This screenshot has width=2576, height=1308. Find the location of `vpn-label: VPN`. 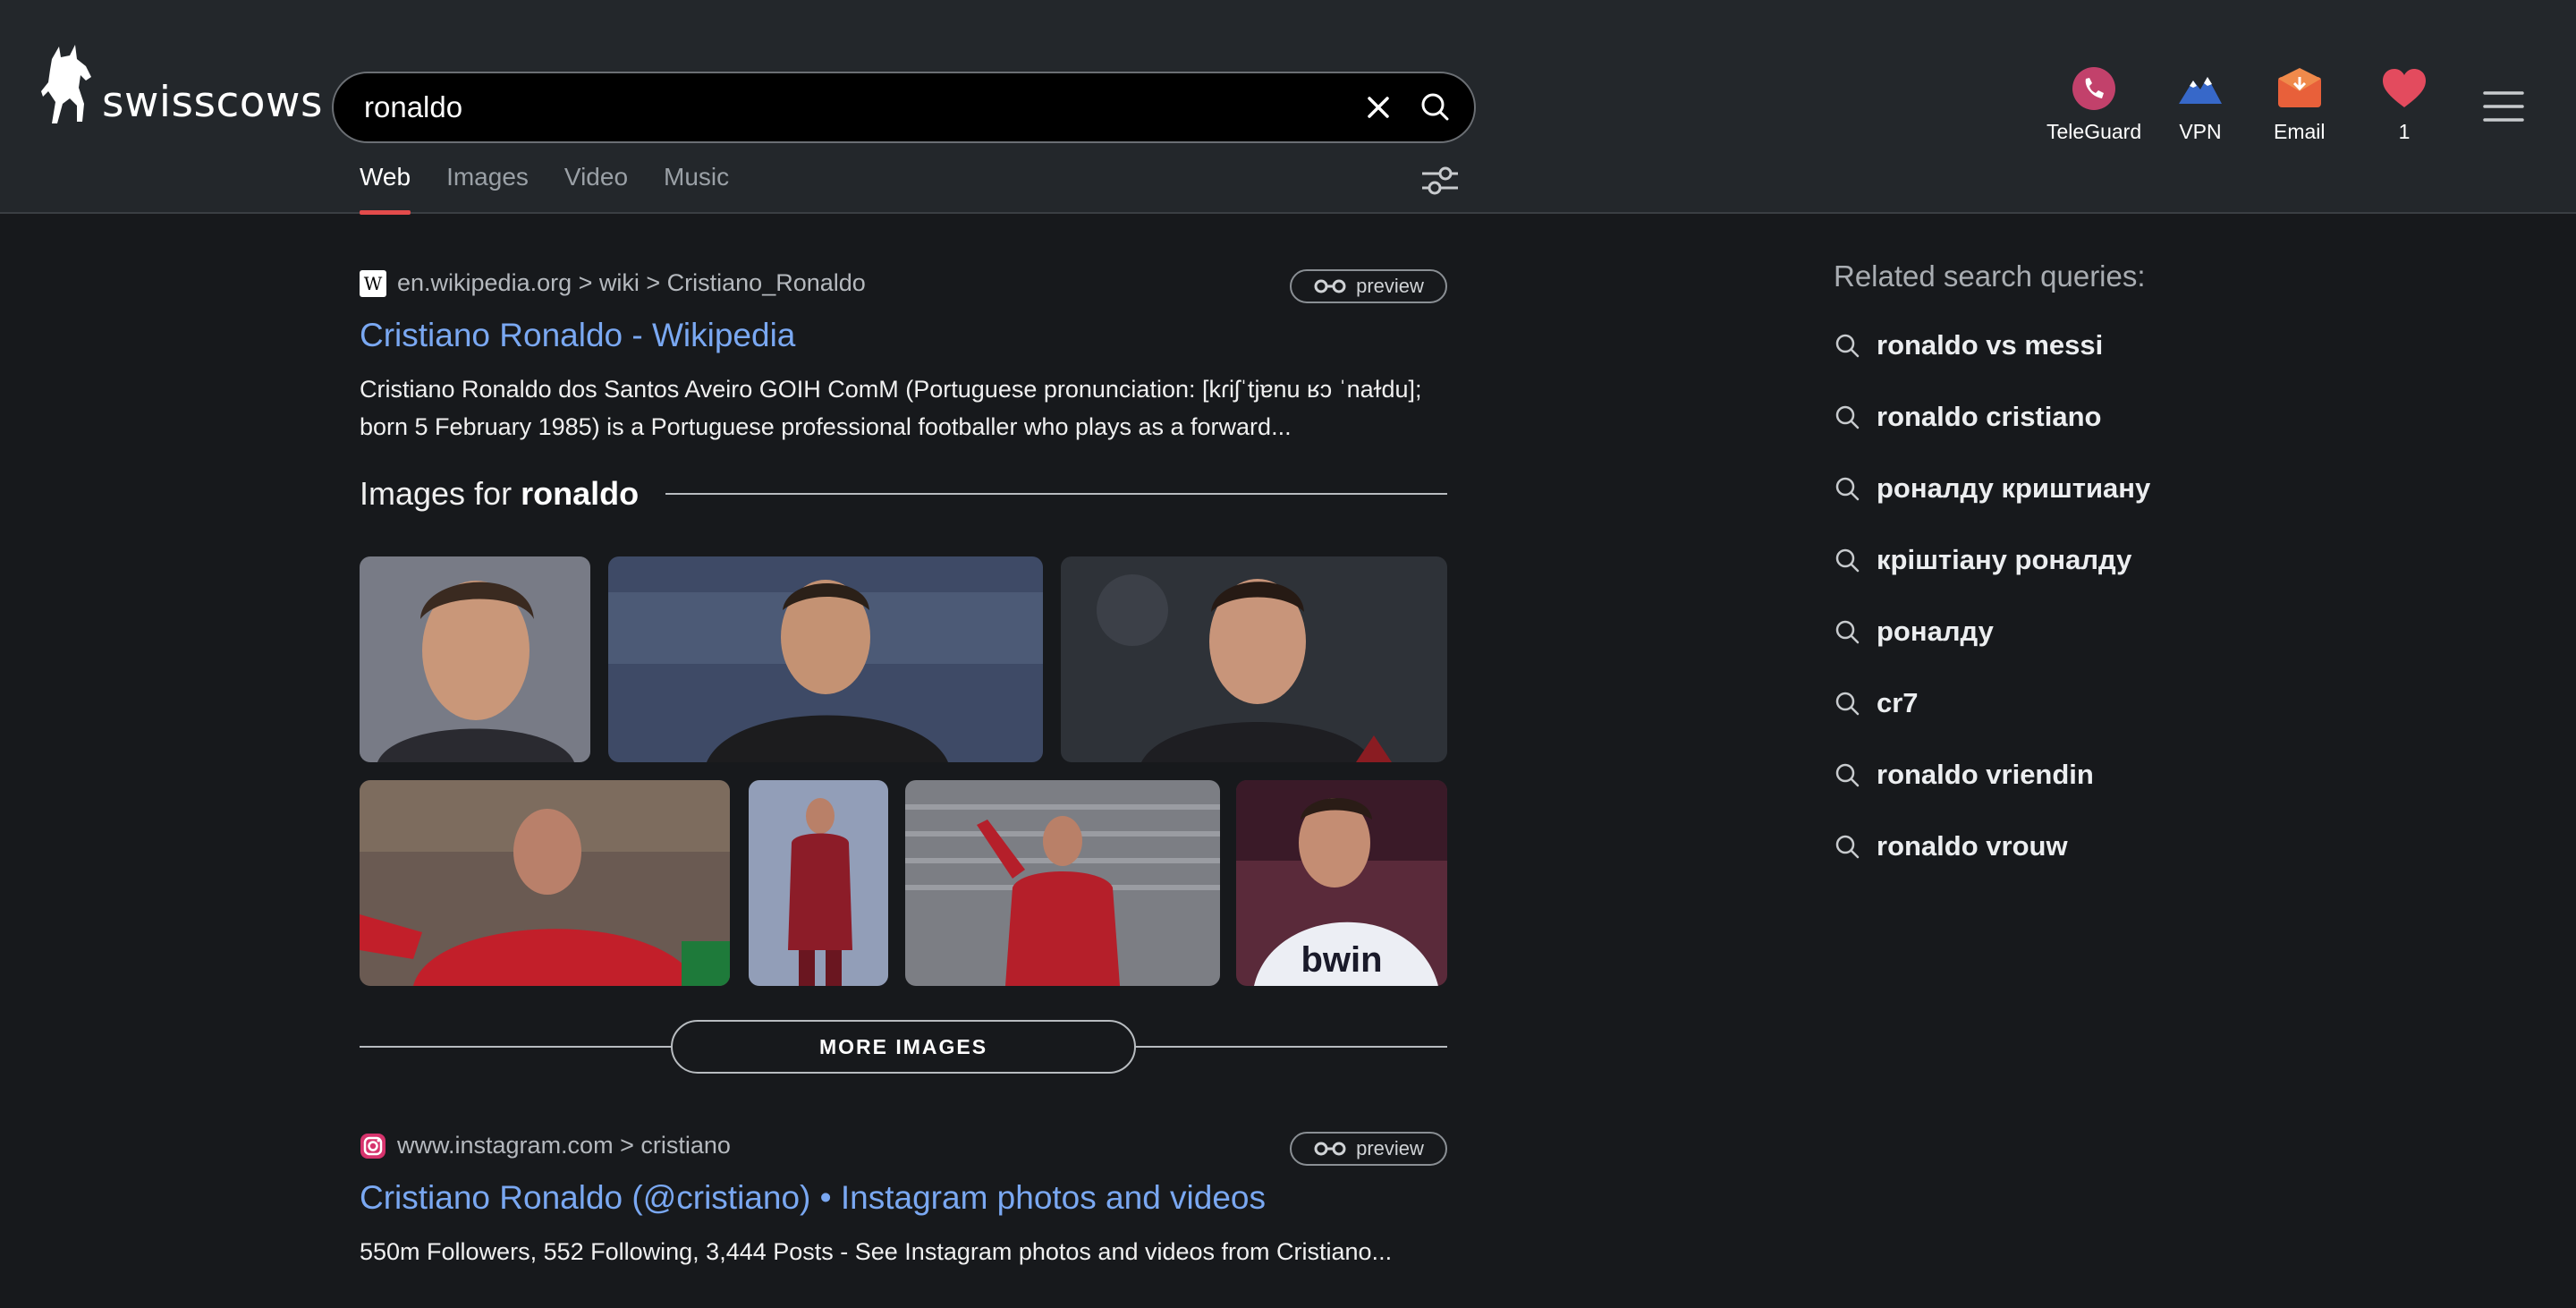

vpn-label: VPN is located at coordinates (2200, 131).